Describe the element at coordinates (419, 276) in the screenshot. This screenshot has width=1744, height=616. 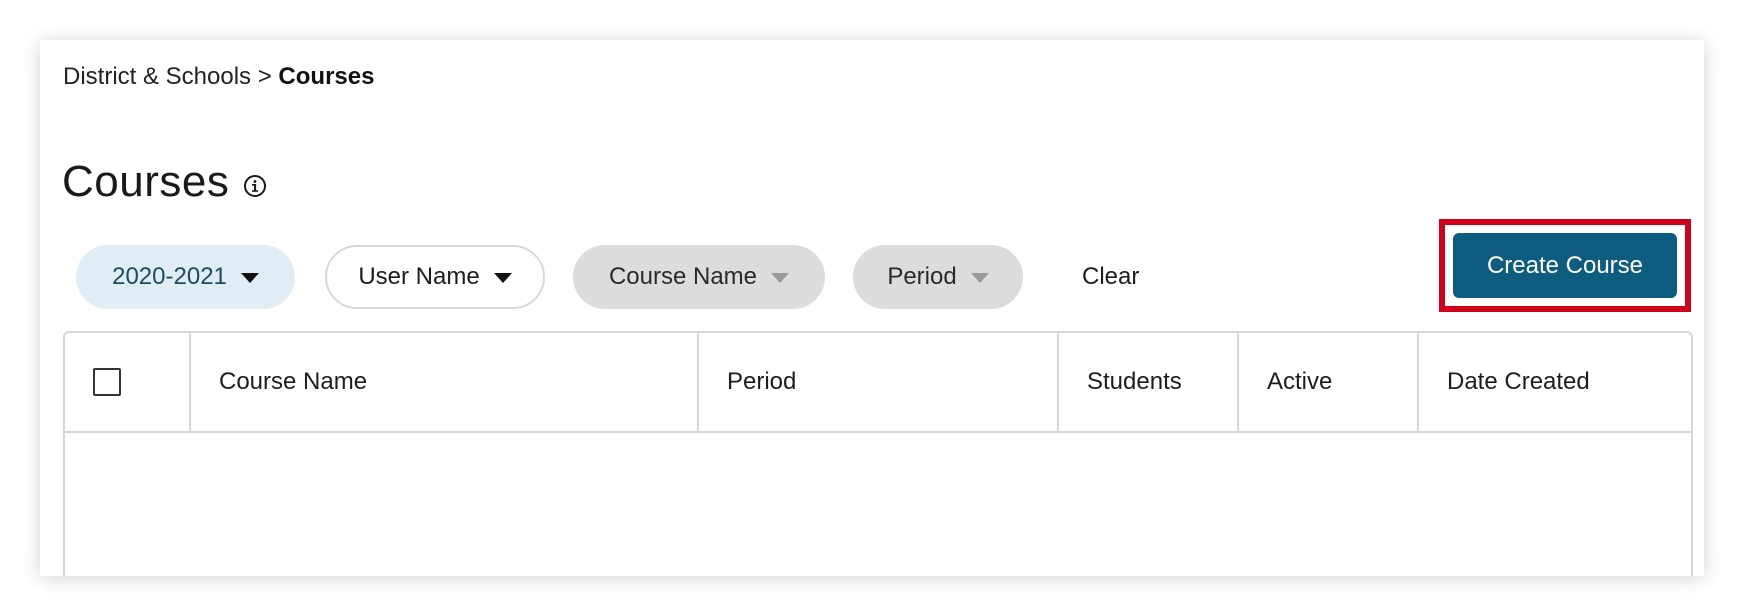
I see `user-name-filter-label: User Name` at that location.